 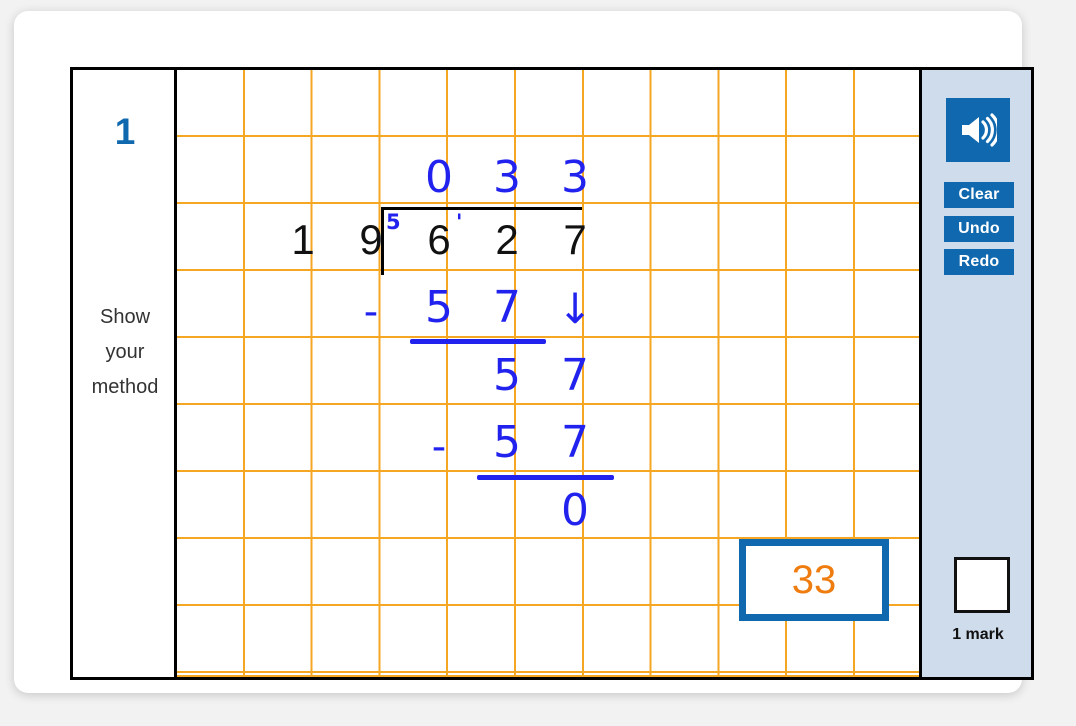 I want to click on show-your-method-label: Show your method, so click(x=125, y=352).